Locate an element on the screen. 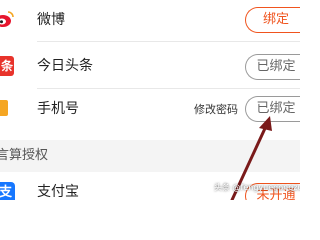  section-title: 言算授权 is located at coordinates (24, 155).